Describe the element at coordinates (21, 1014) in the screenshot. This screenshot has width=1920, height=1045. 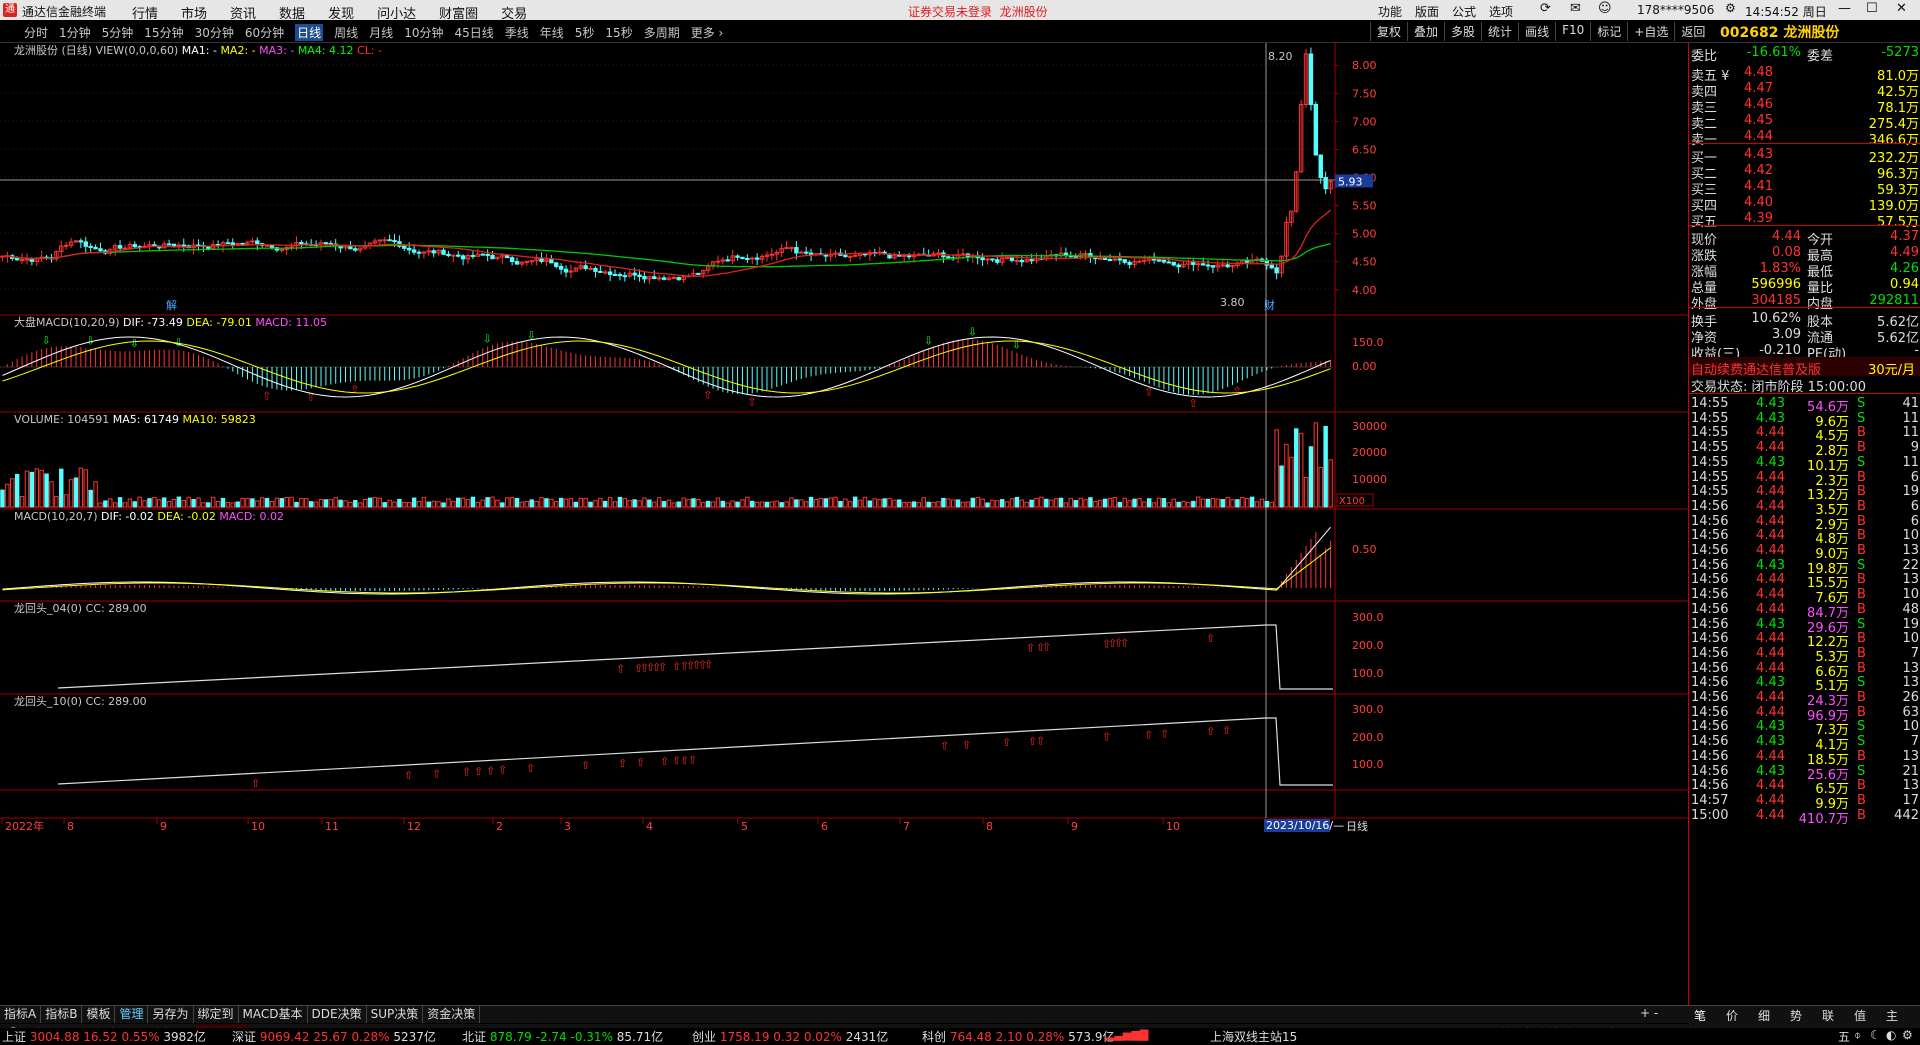
I see `indicator-tab-0: 指标A` at that location.